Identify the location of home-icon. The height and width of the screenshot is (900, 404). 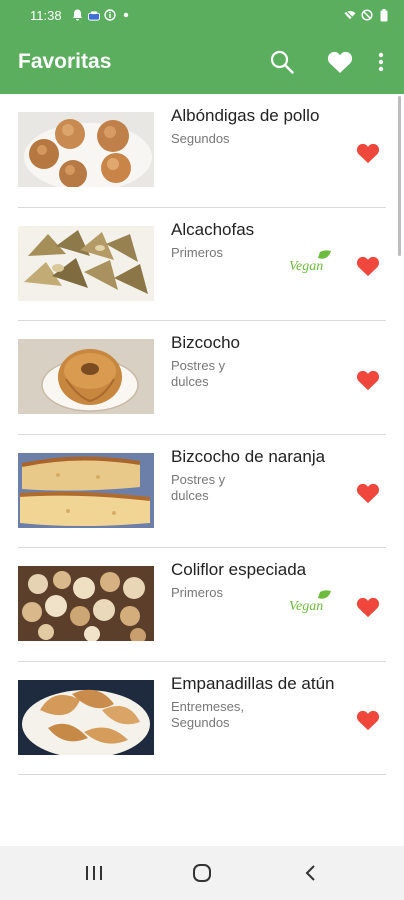
(202, 873).